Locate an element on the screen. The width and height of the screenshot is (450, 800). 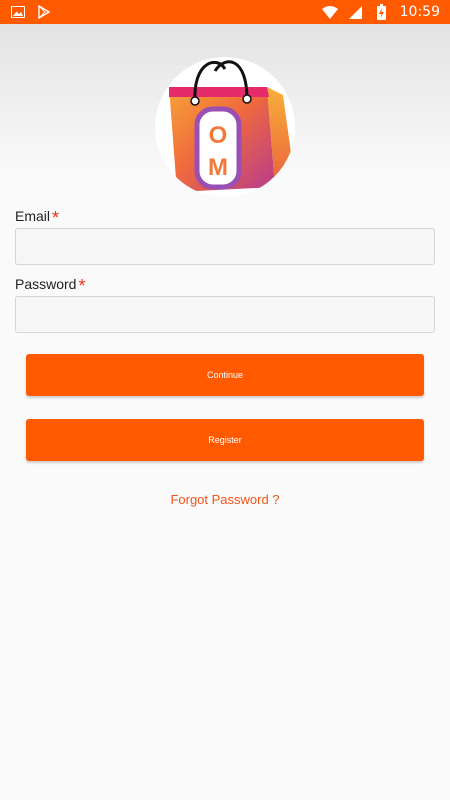
status-left is located at coordinates (31, 12).